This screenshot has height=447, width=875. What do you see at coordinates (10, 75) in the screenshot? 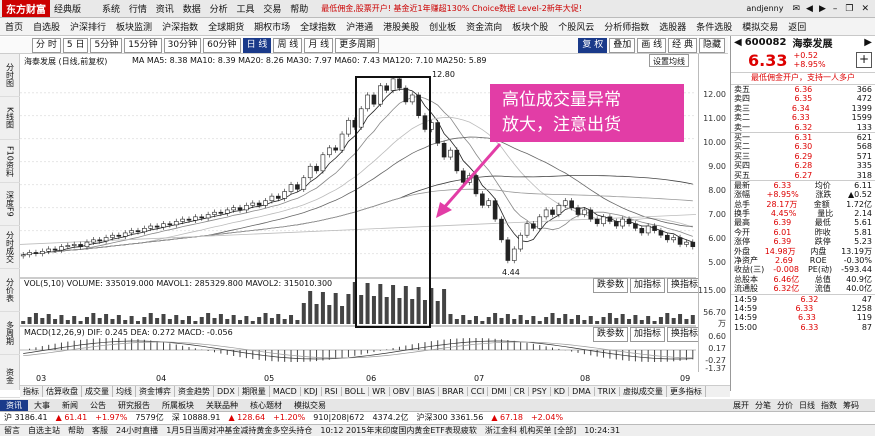
I see `side-tab-timeshare: 分时图` at bounding box center [10, 75].